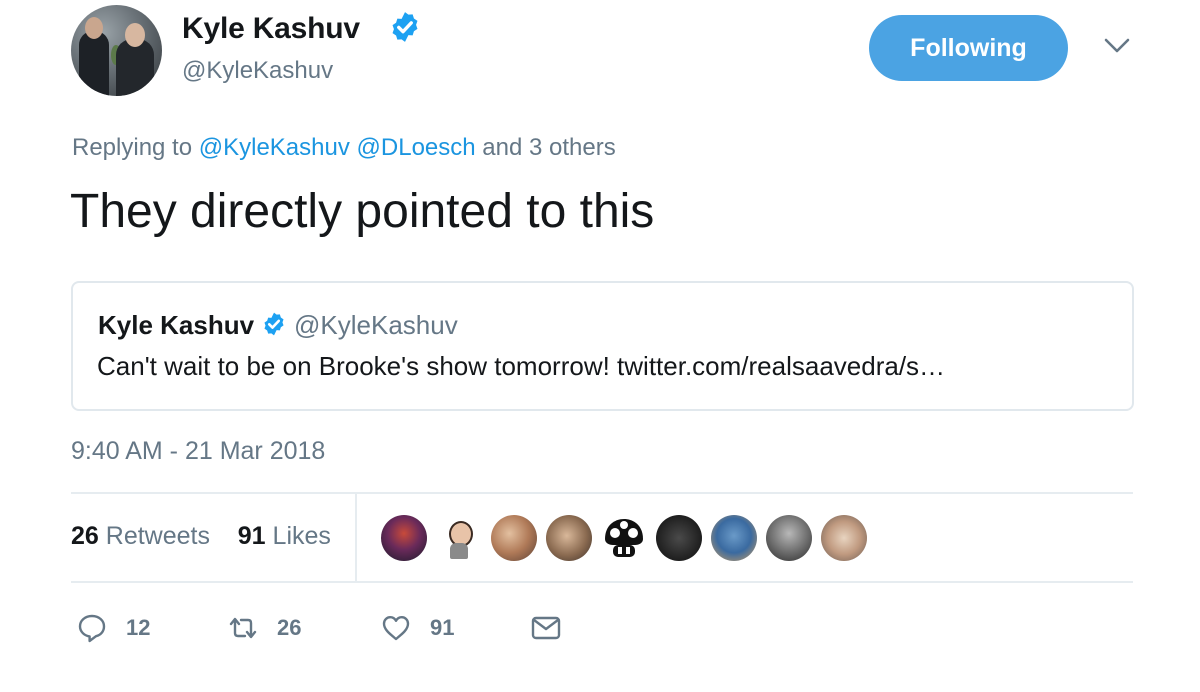 The height and width of the screenshot is (692, 1200). I want to click on tweet-timestamp: 9:40 AM - 21 Mar 2018, so click(198, 451).